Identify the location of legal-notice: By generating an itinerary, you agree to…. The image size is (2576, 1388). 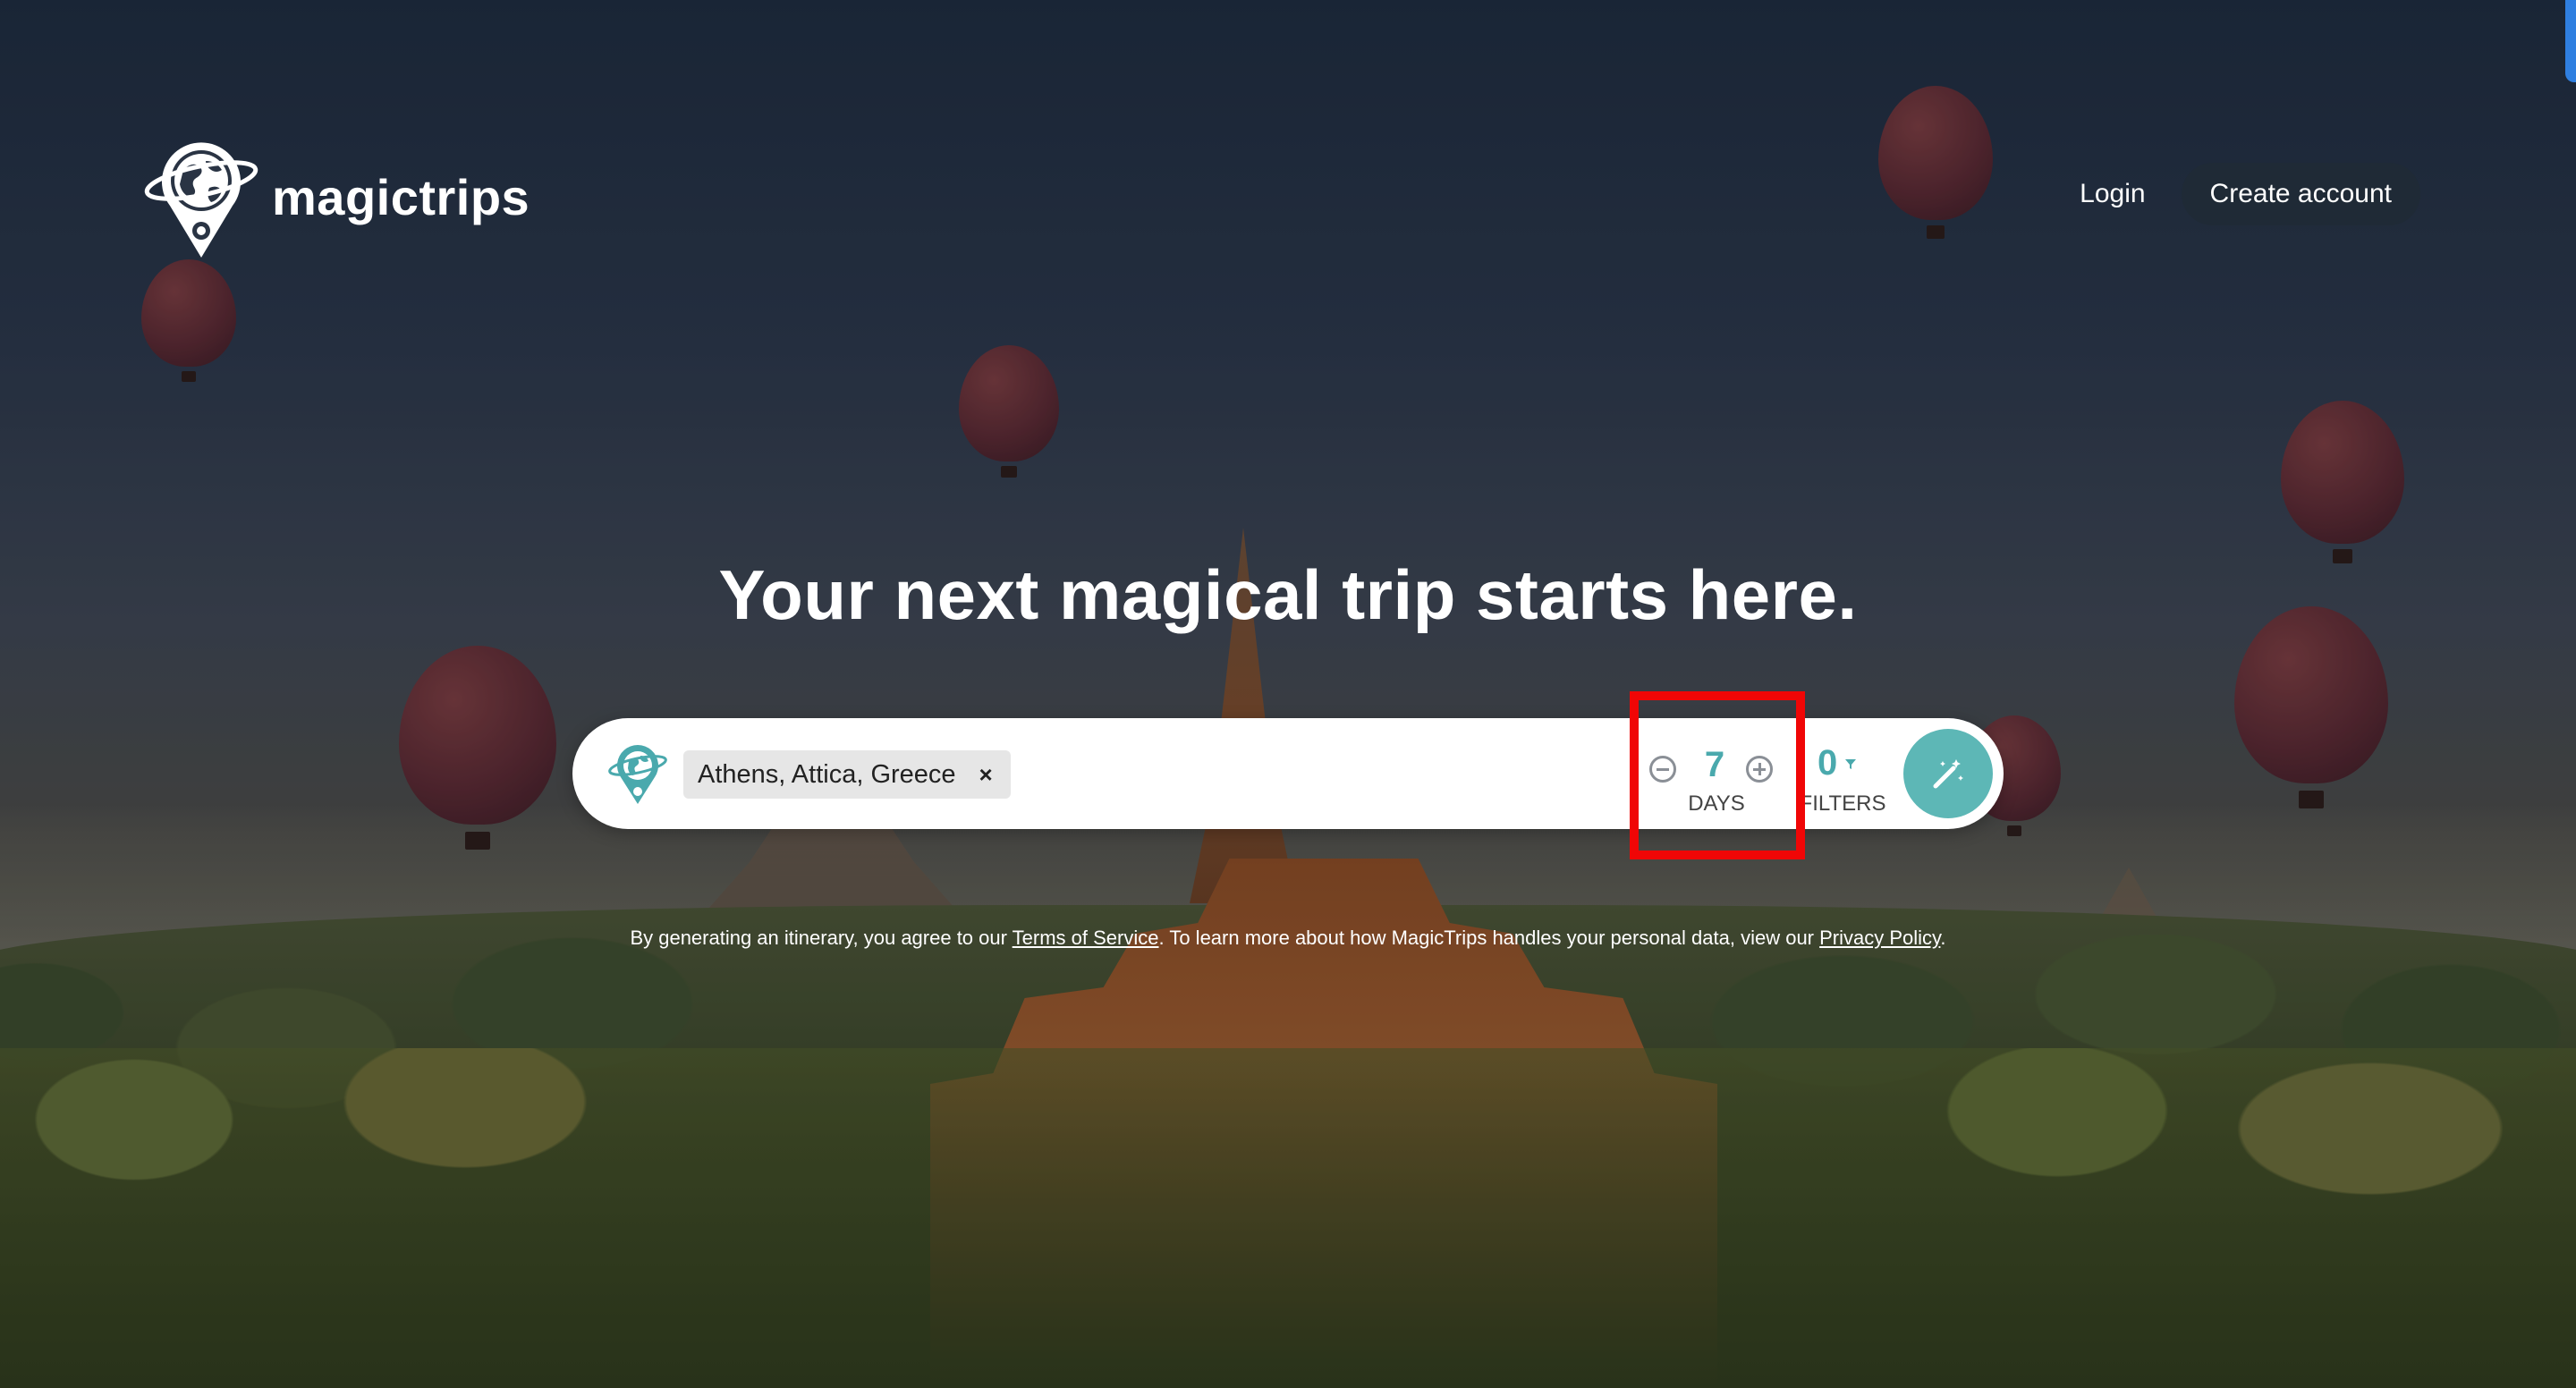
(1288, 938).